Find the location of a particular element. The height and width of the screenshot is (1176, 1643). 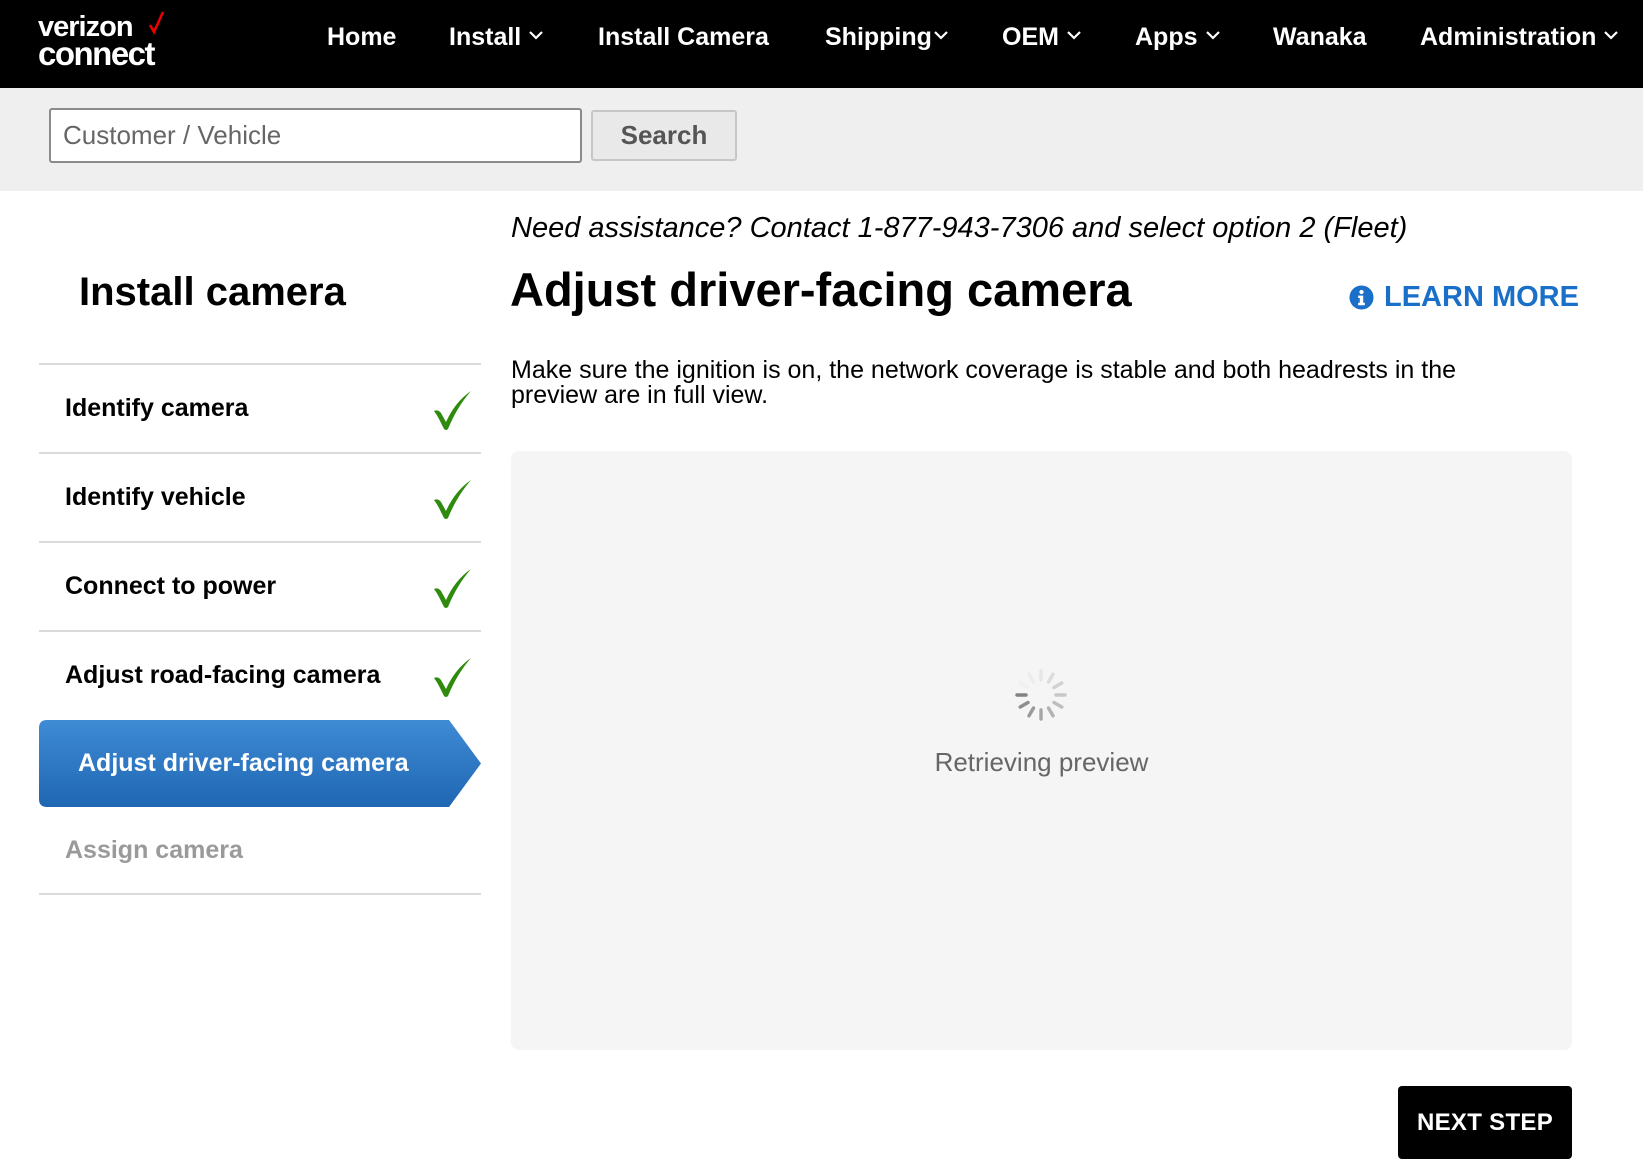

preview-status-text: Retrieving preview is located at coordinates (1041, 762).